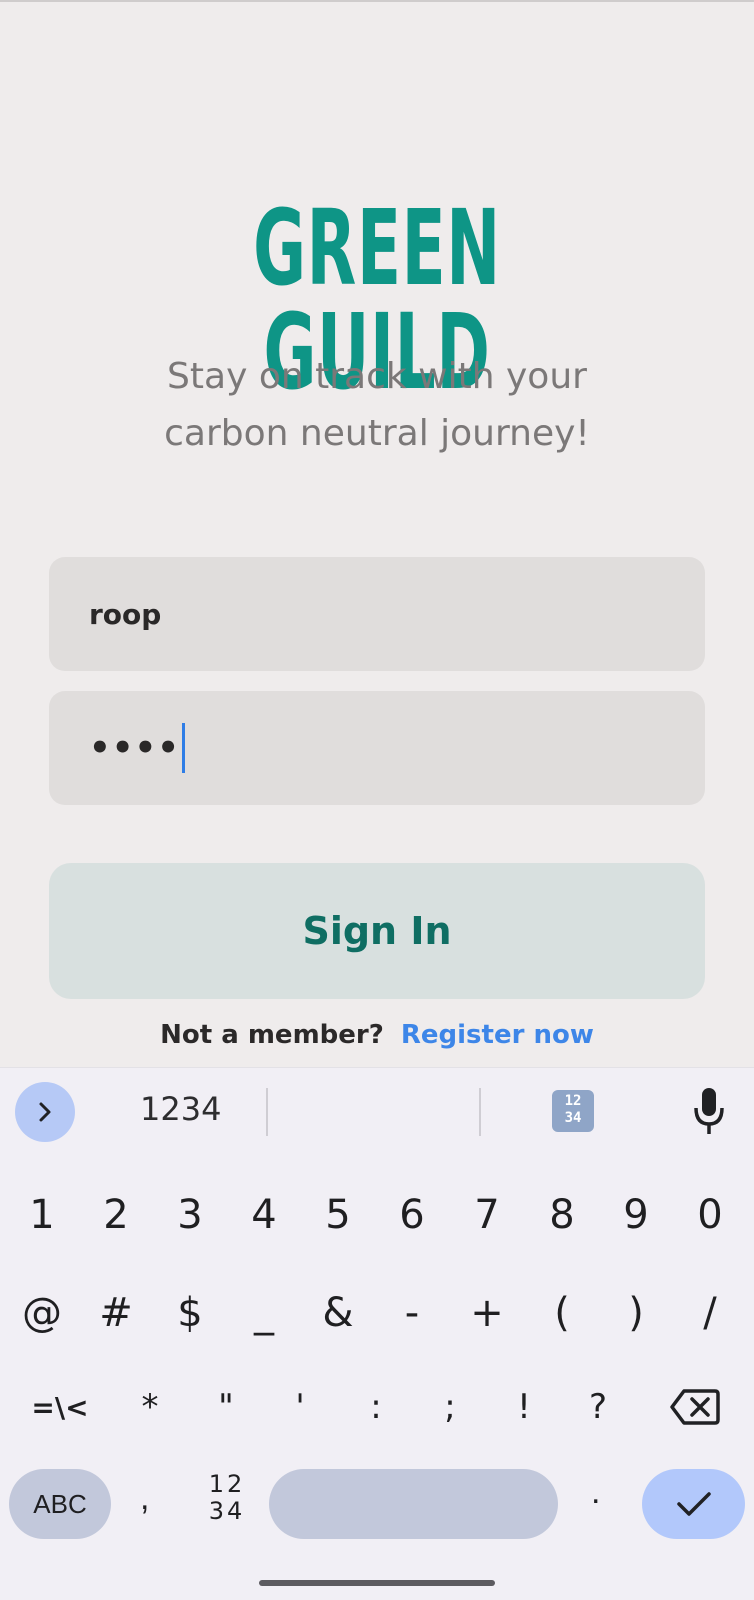 Image resolution: width=754 pixels, height=1600 pixels. Describe the element at coordinates (144, 1498) in the screenshot. I see `comma-key: ,` at that location.